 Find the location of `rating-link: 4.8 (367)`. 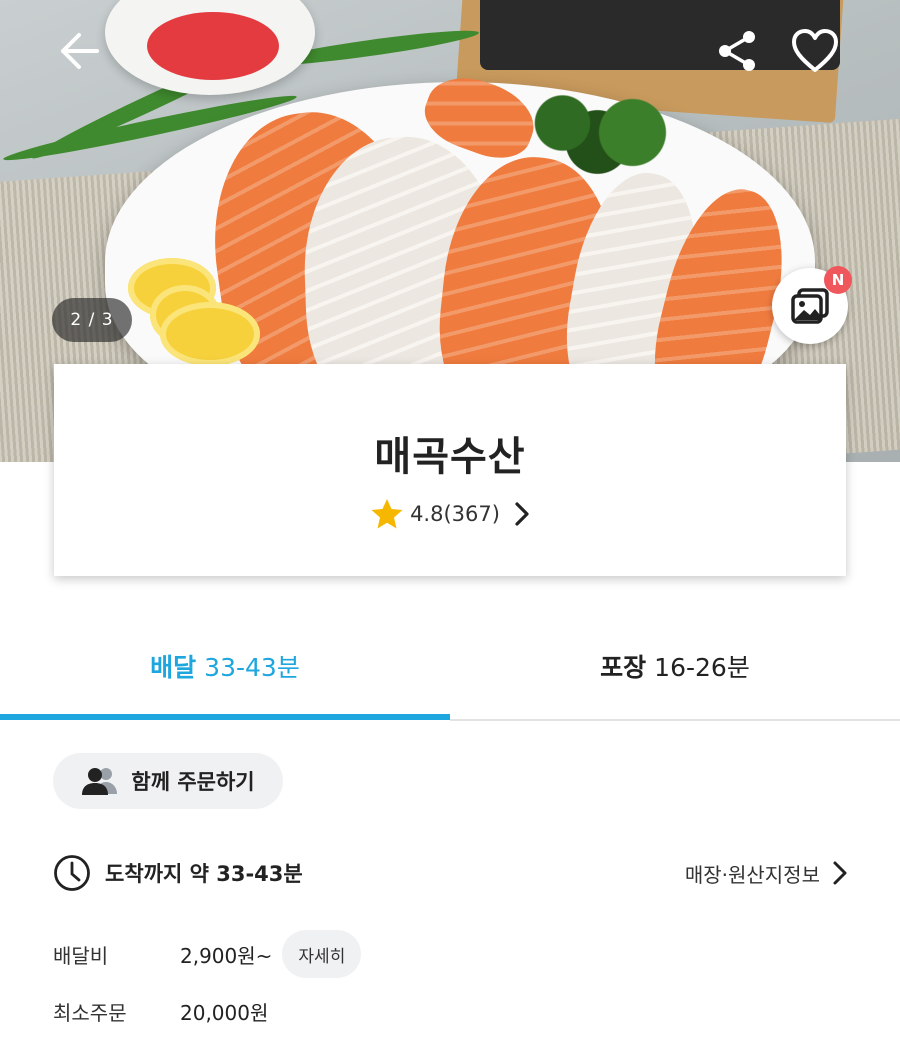

rating-link: 4.8 (367) is located at coordinates (450, 514).